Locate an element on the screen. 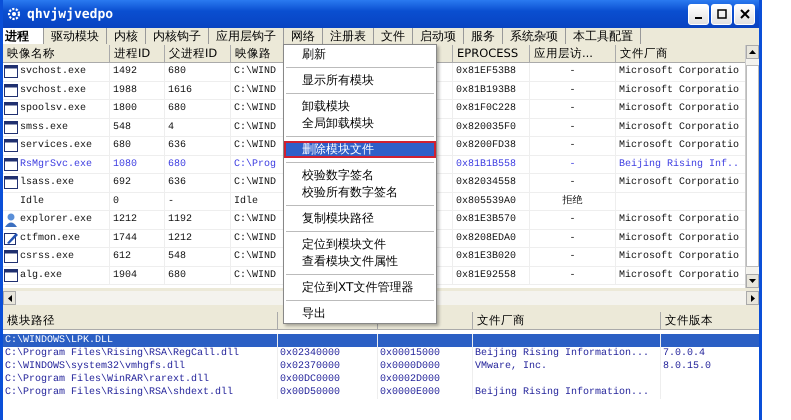 This screenshot has width=791, height=420. table-cell: 7.0.0.4 is located at coordinates (710, 353).